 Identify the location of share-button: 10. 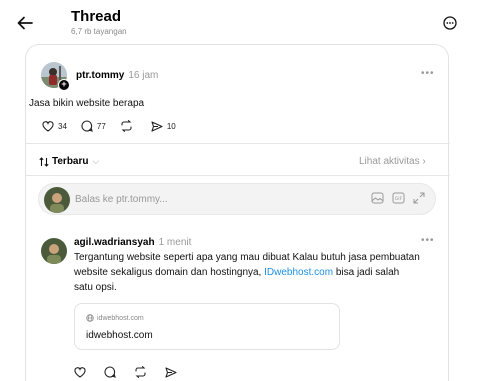
(163, 126).